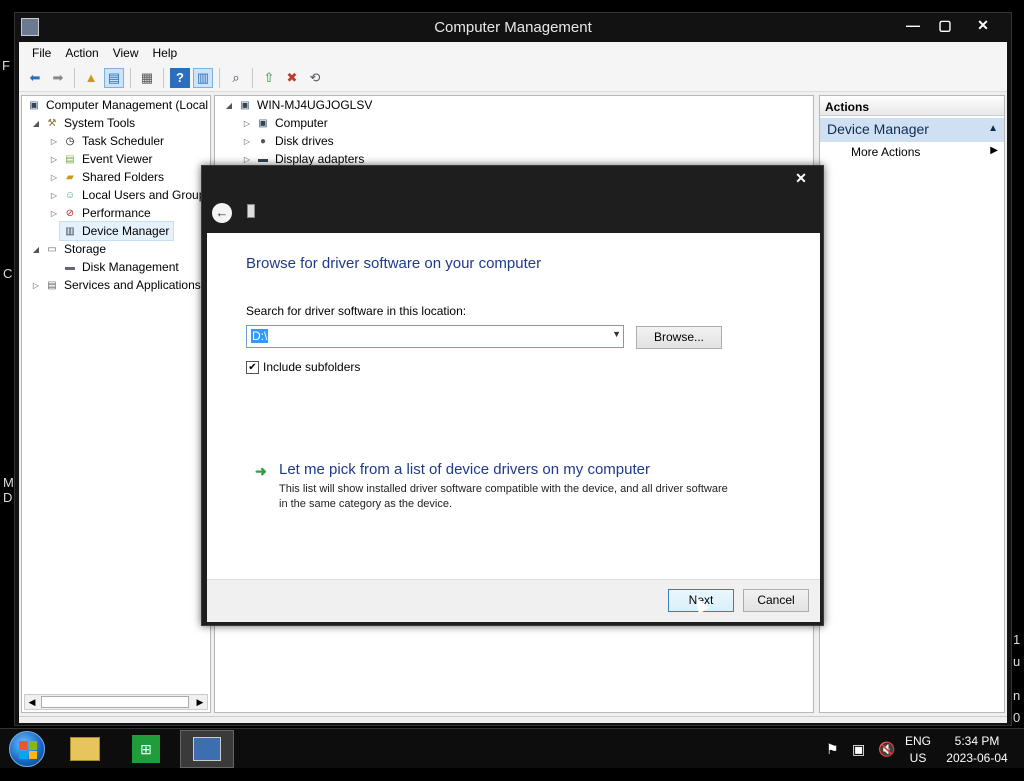  Describe the element at coordinates (269, 78) in the screenshot. I see `update-driver-icon: ⇧` at that location.